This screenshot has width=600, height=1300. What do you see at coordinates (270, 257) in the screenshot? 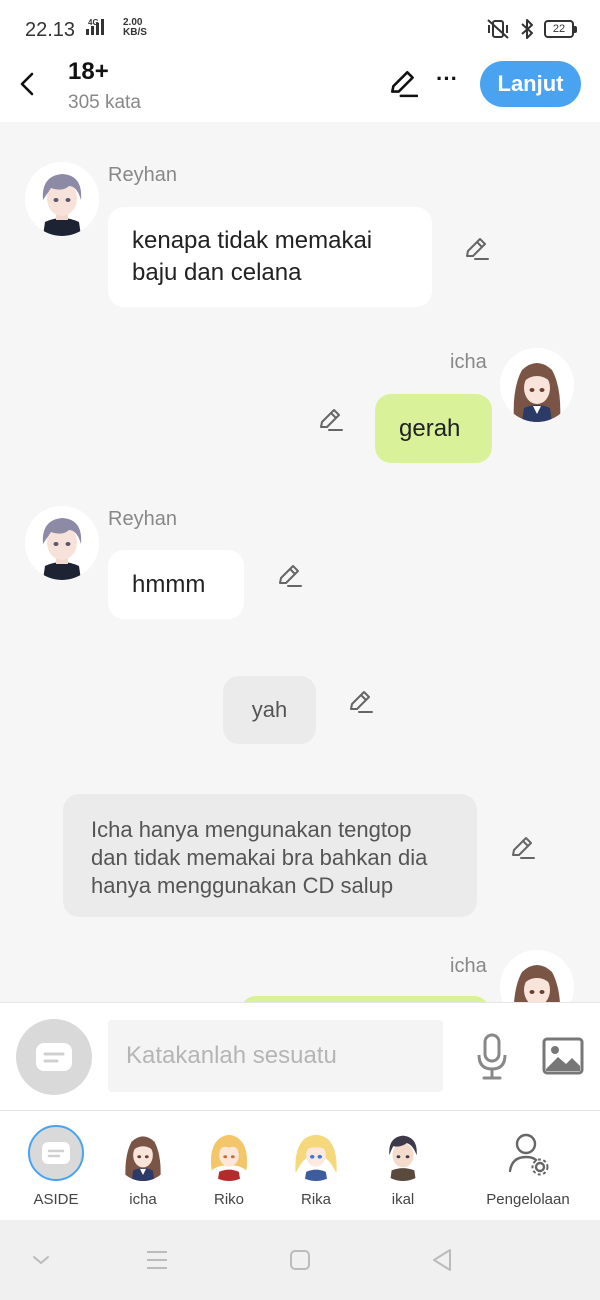
I see `message-bubble: kenapa tidak memakai baju dan celana` at bounding box center [270, 257].